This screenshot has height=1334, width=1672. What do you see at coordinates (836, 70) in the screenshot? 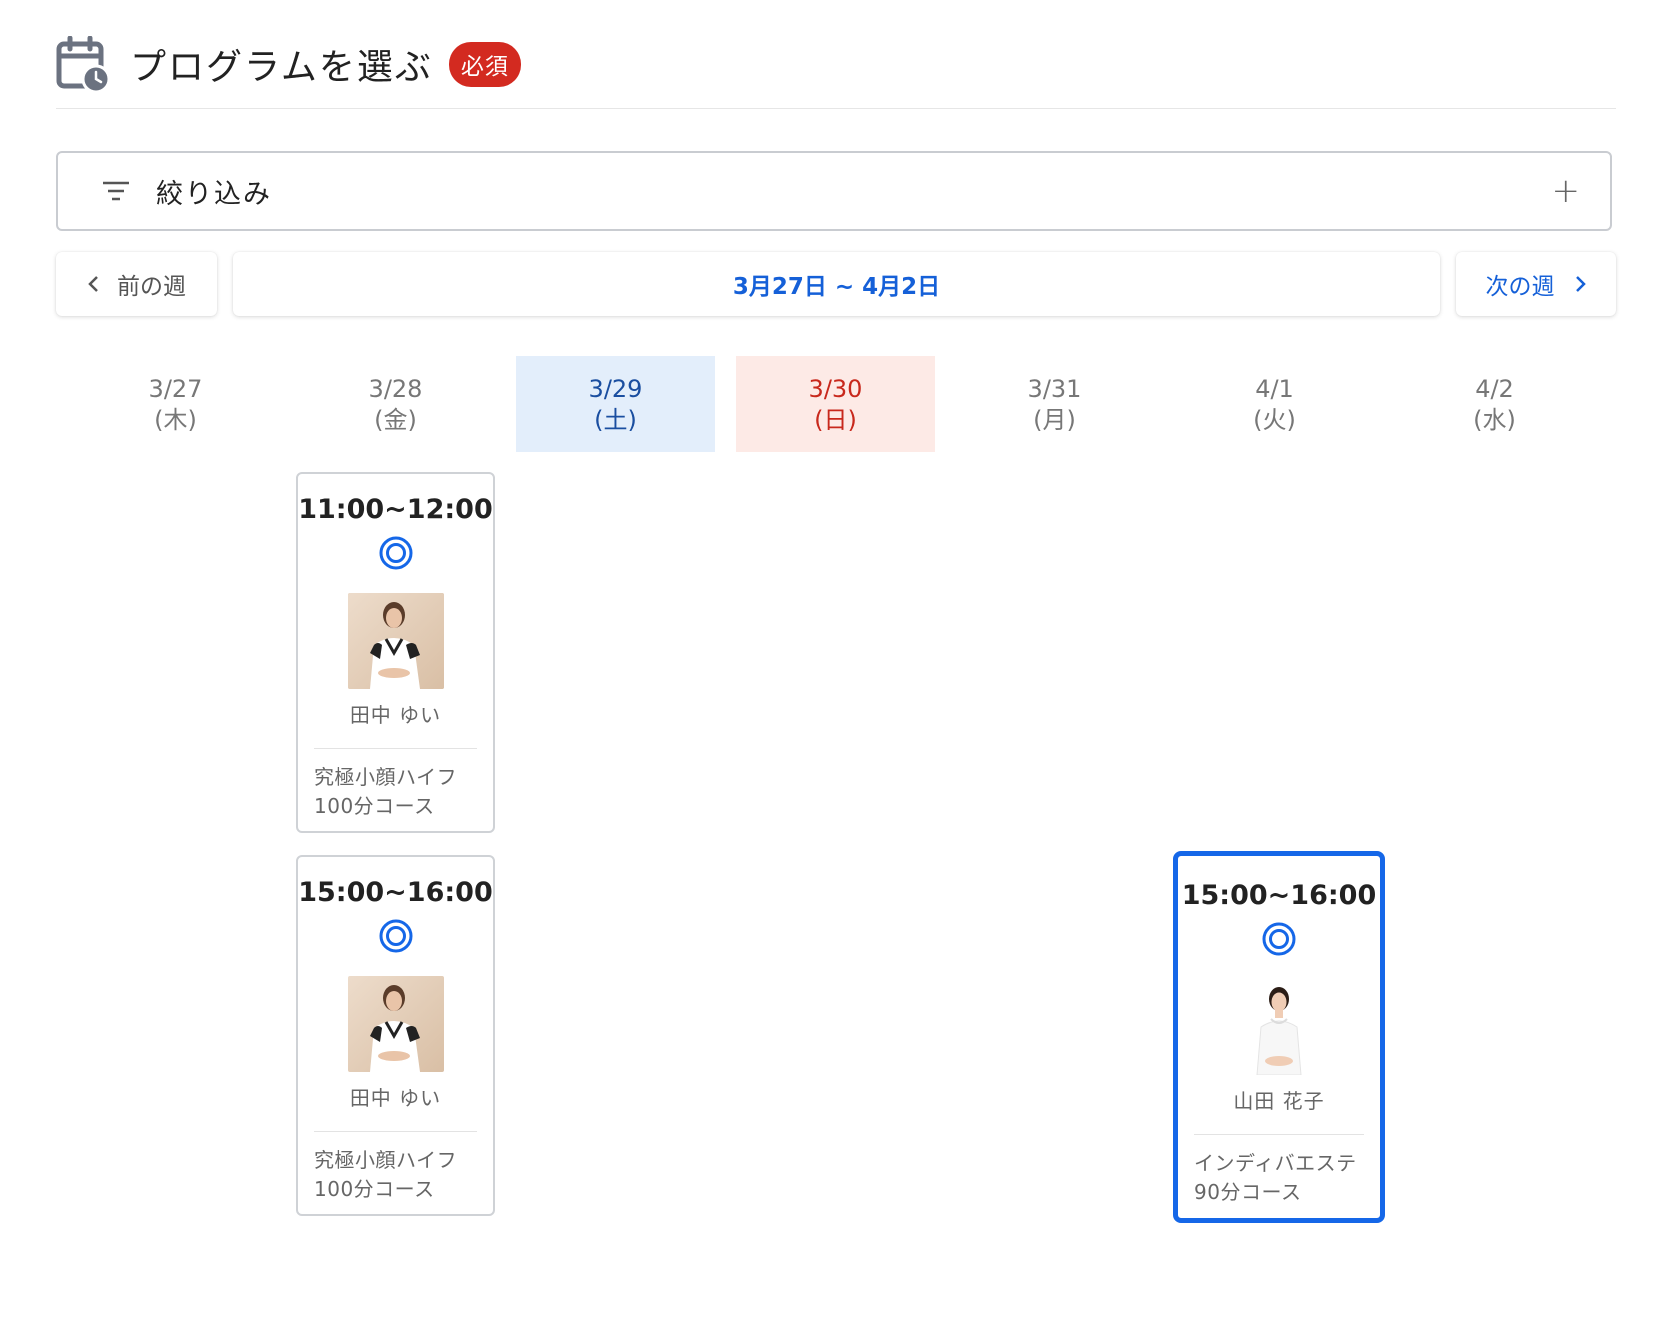
I see `section-header: プログラムを選ぶ 必須` at bounding box center [836, 70].